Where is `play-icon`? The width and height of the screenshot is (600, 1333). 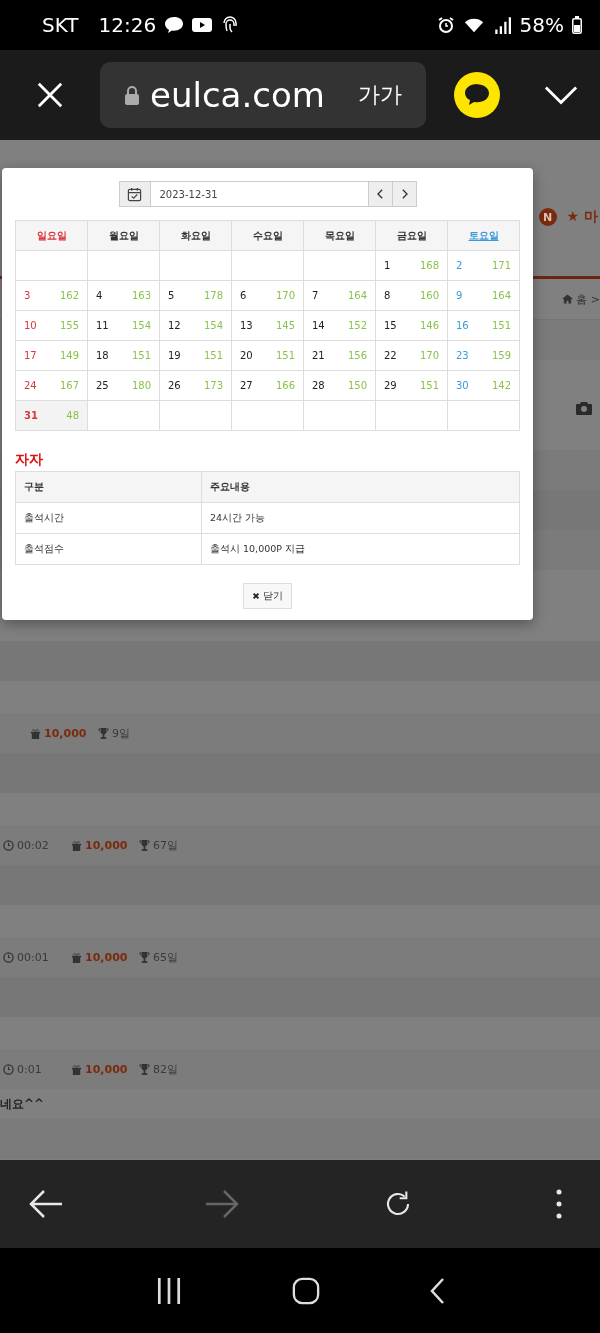
play-icon is located at coordinates (202, 25).